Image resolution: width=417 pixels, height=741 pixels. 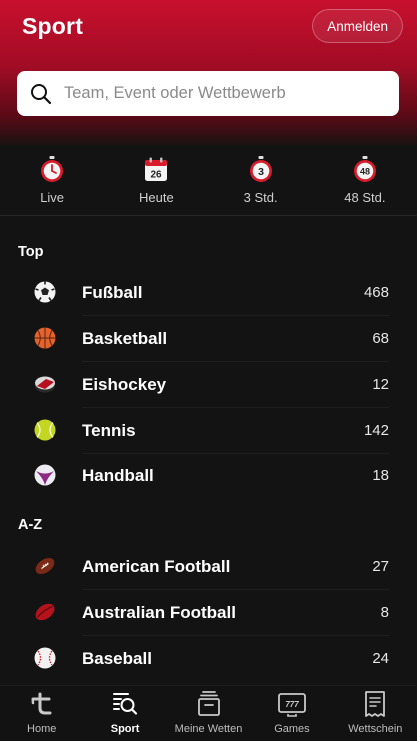 I want to click on games-icon: 777, so click(x=292, y=705).